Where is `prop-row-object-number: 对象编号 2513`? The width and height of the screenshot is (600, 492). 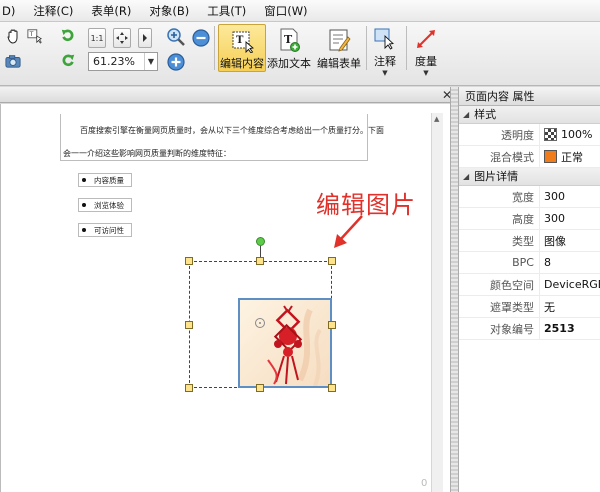
prop-row-object-number: 对象编号 2513 is located at coordinates (529, 329).